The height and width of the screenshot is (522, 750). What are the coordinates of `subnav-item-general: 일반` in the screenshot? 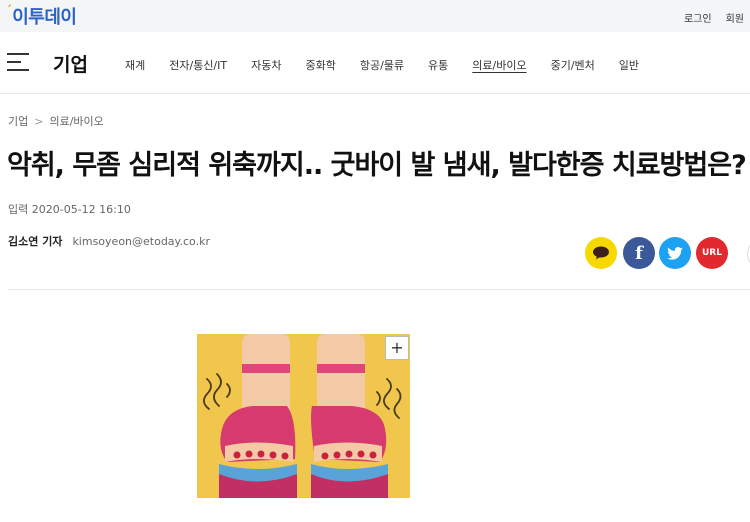 It's located at (629, 65).